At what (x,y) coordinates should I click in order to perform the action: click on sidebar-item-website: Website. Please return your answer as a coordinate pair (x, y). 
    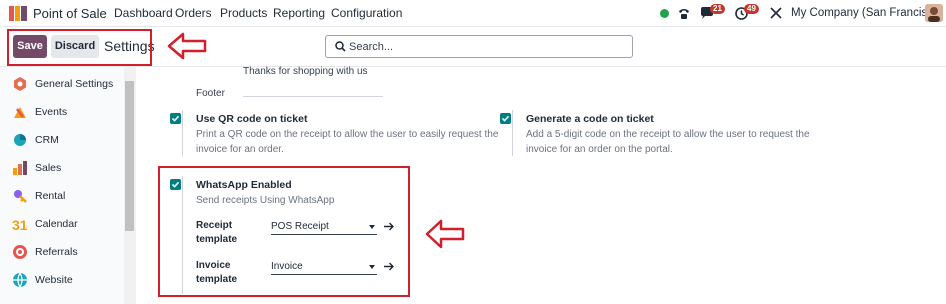
    Looking at the image, I should click on (62, 280).